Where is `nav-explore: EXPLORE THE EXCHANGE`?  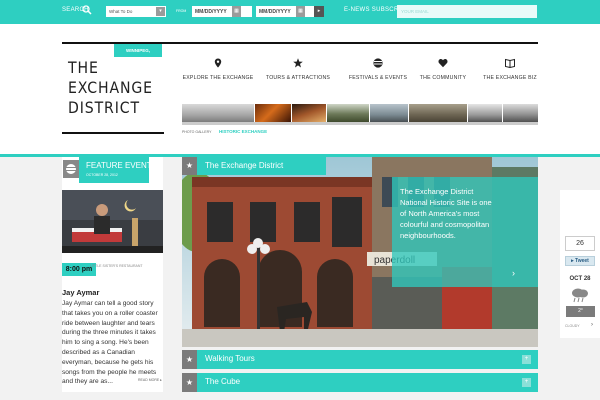 nav-explore: EXPLORE THE EXCHANGE is located at coordinates (218, 69).